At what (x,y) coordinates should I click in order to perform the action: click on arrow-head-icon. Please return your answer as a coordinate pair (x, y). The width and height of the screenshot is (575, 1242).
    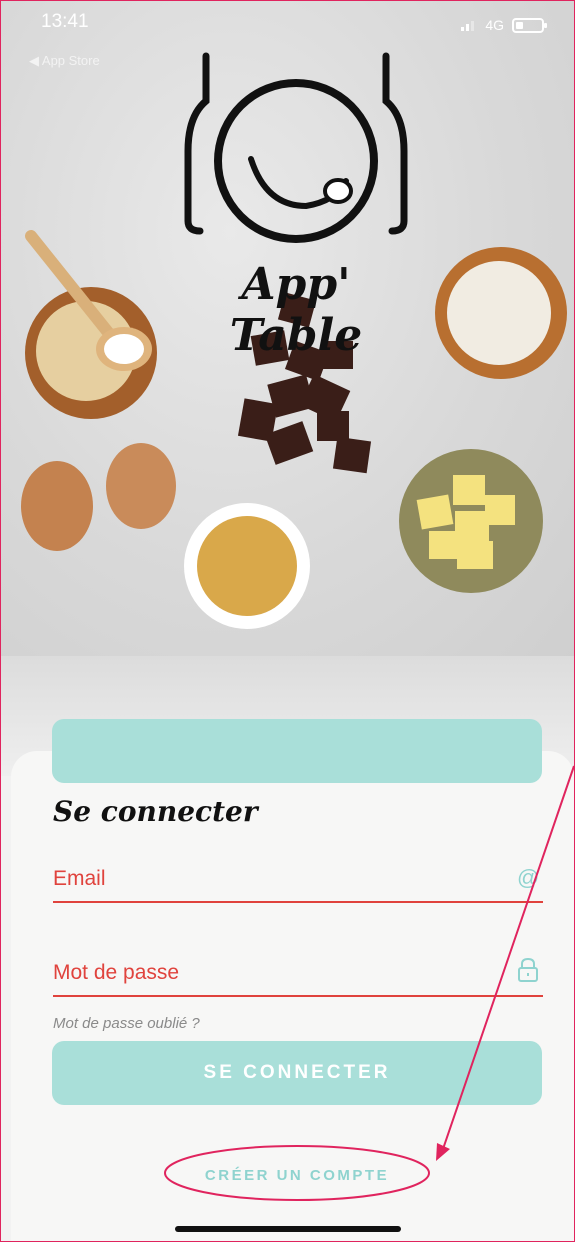
    Looking at the image, I should click on (443, 1152).